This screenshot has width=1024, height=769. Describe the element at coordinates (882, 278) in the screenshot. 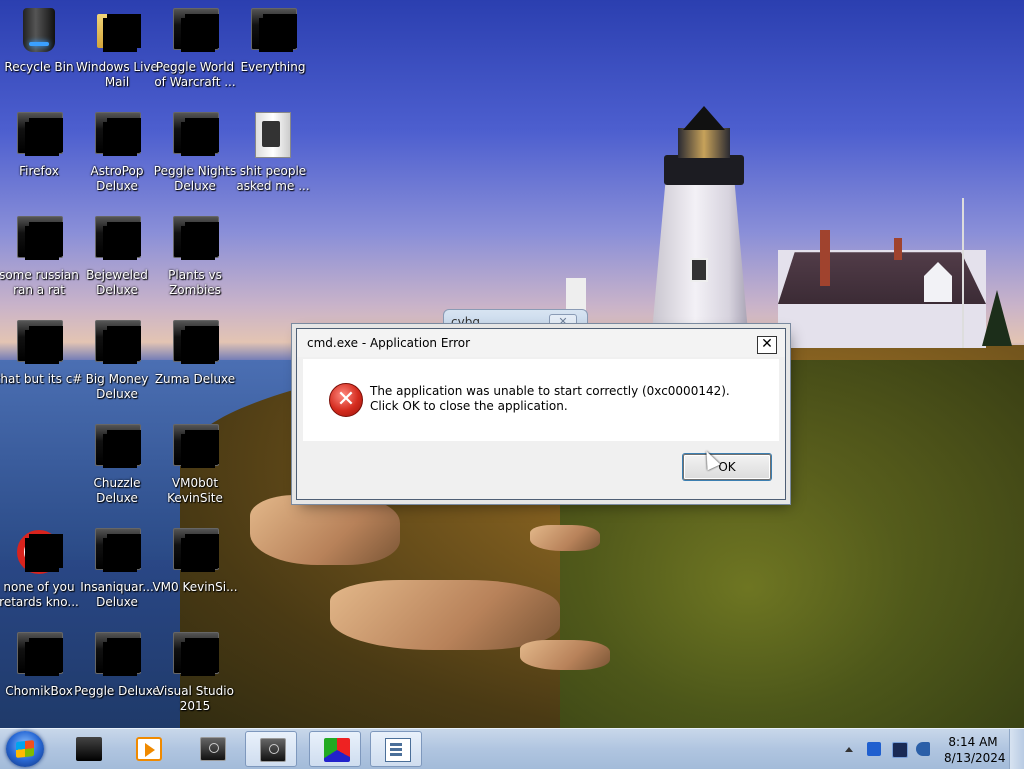

I see `wallpaper-house-roof` at that location.